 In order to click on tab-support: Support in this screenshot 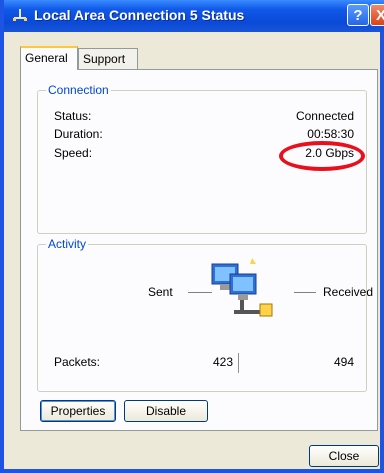, I will do `click(108, 59)`.